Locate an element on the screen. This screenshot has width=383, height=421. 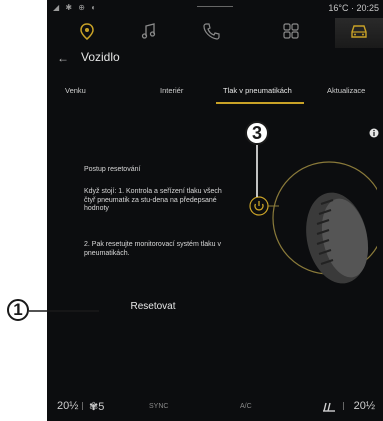
ac-button: A/C is located at coordinates (246, 406).